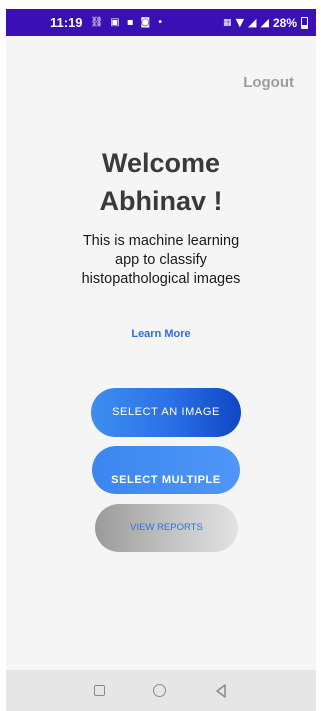 The height and width of the screenshot is (711, 321). I want to click on status-bar: 11:19 ⛓ ▣ ▪ ◙ • ▦ ▼ ◢ ◢ 28%, so click(161, 22).